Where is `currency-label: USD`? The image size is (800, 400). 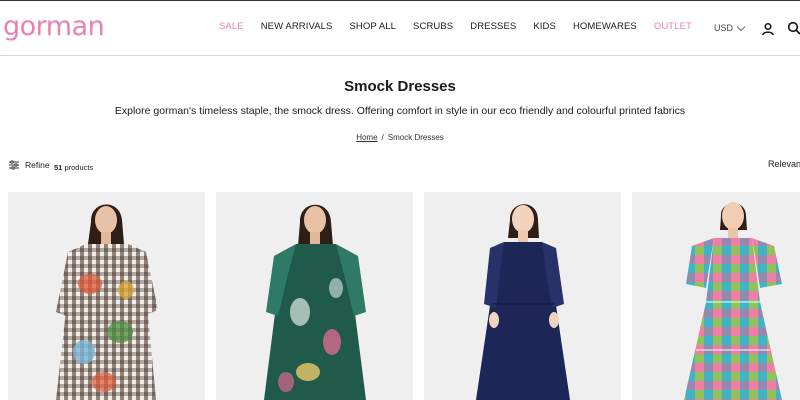
currency-label: USD is located at coordinates (724, 28).